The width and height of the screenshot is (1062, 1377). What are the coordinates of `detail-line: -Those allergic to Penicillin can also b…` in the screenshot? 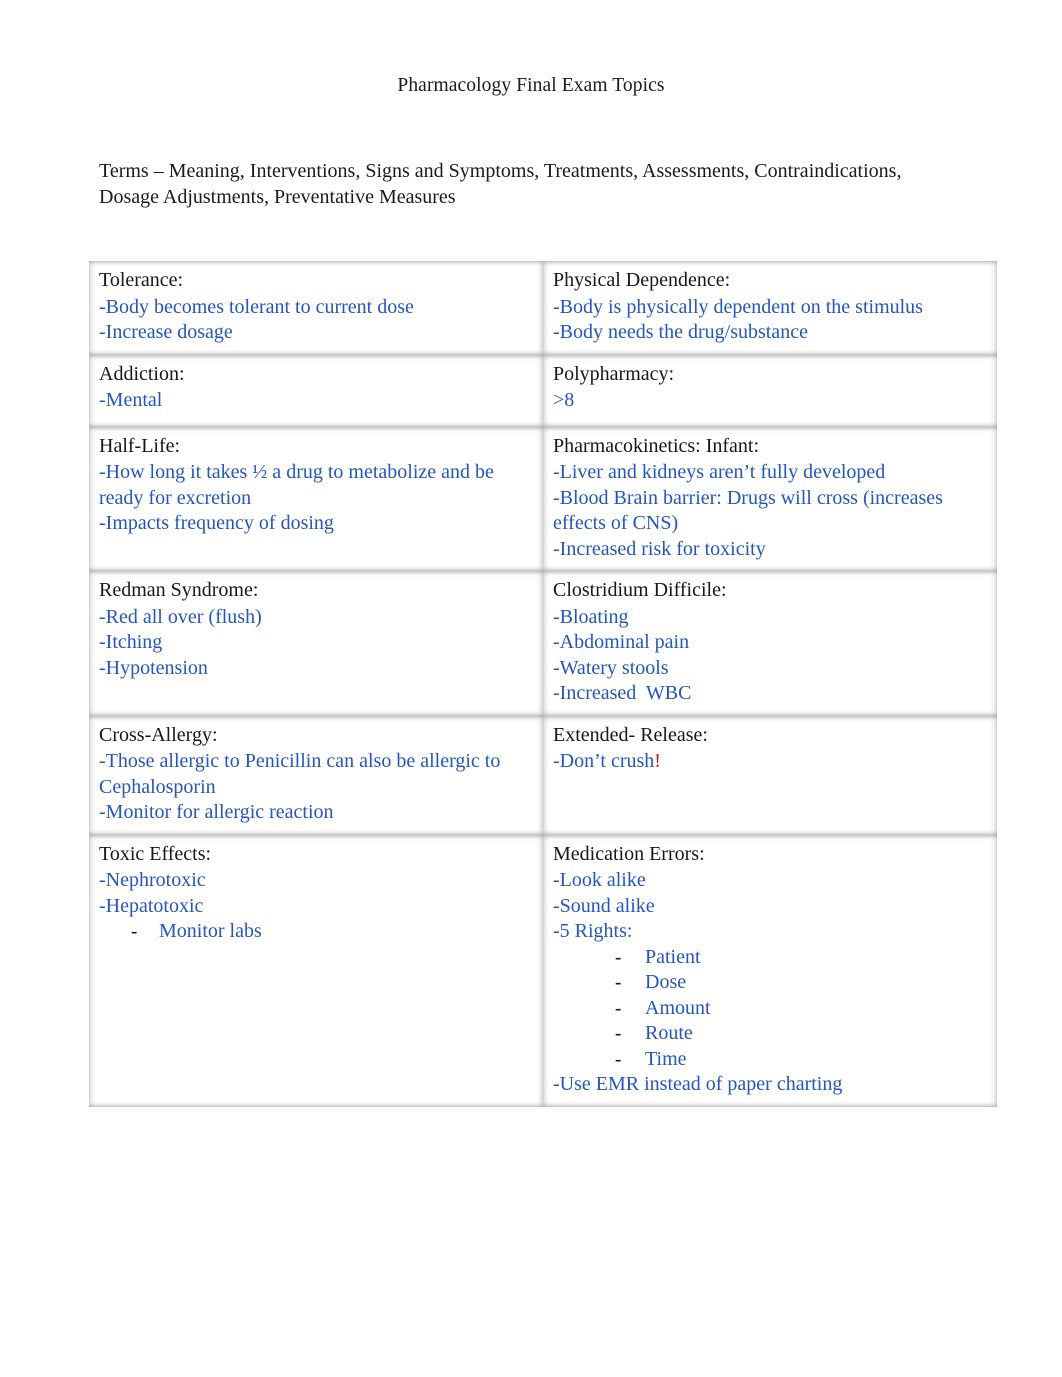 It's located at (302, 774).